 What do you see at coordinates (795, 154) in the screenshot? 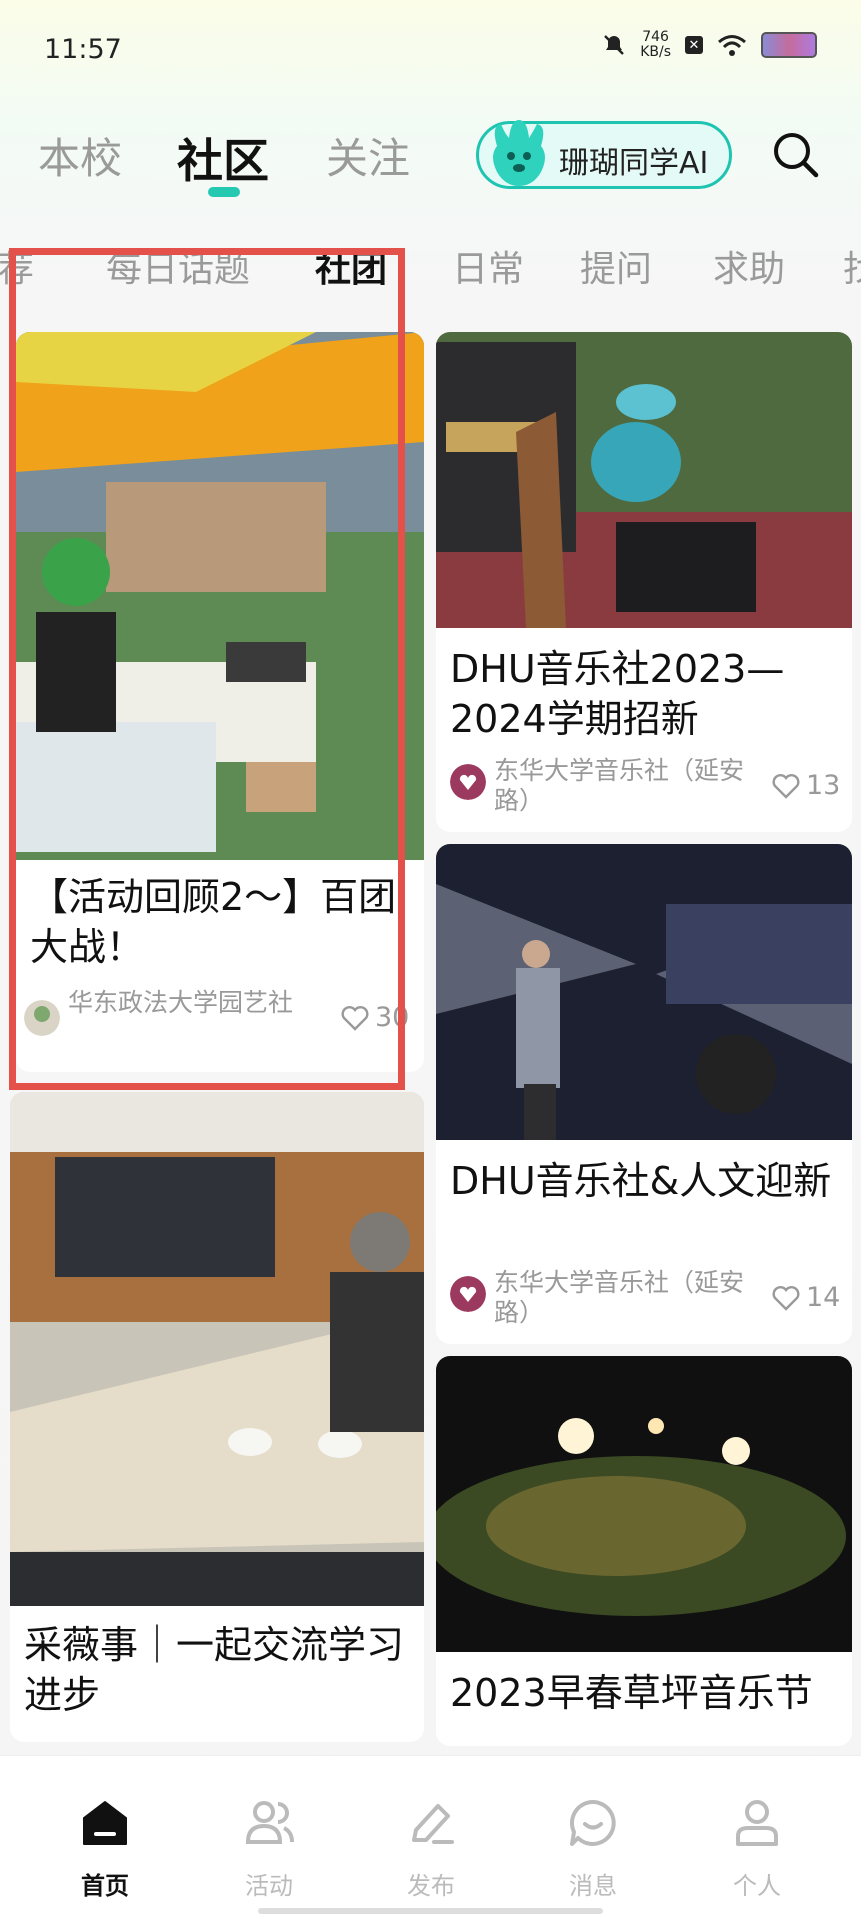
I see `search-icon` at bounding box center [795, 154].